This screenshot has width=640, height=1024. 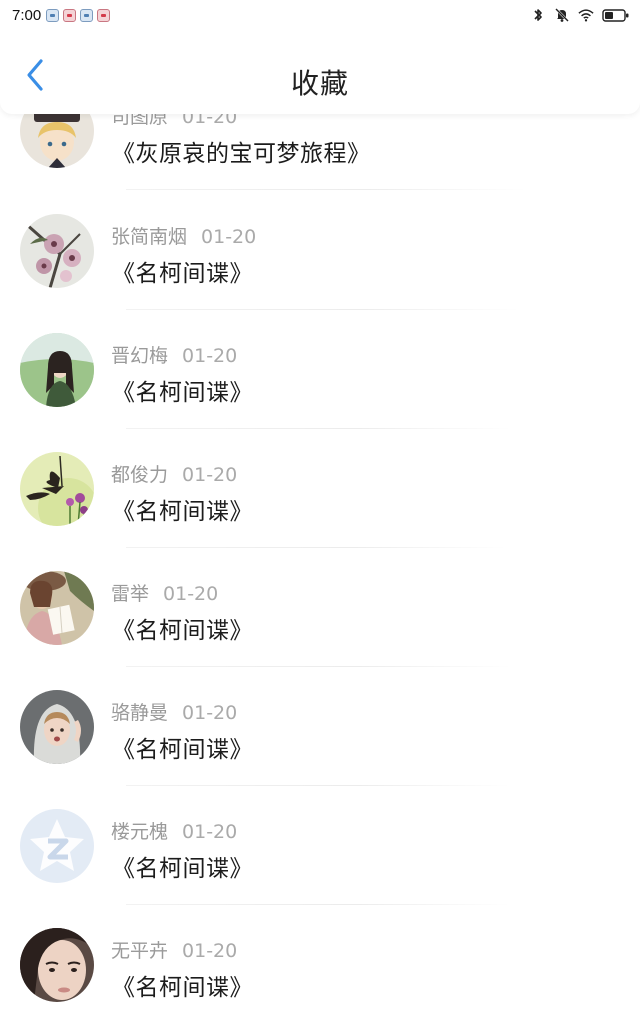 What do you see at coordinates (174, 711) in the screenshot?
I see `item-meta: 骆静曼 01-20` at bounding box center [174, 711].